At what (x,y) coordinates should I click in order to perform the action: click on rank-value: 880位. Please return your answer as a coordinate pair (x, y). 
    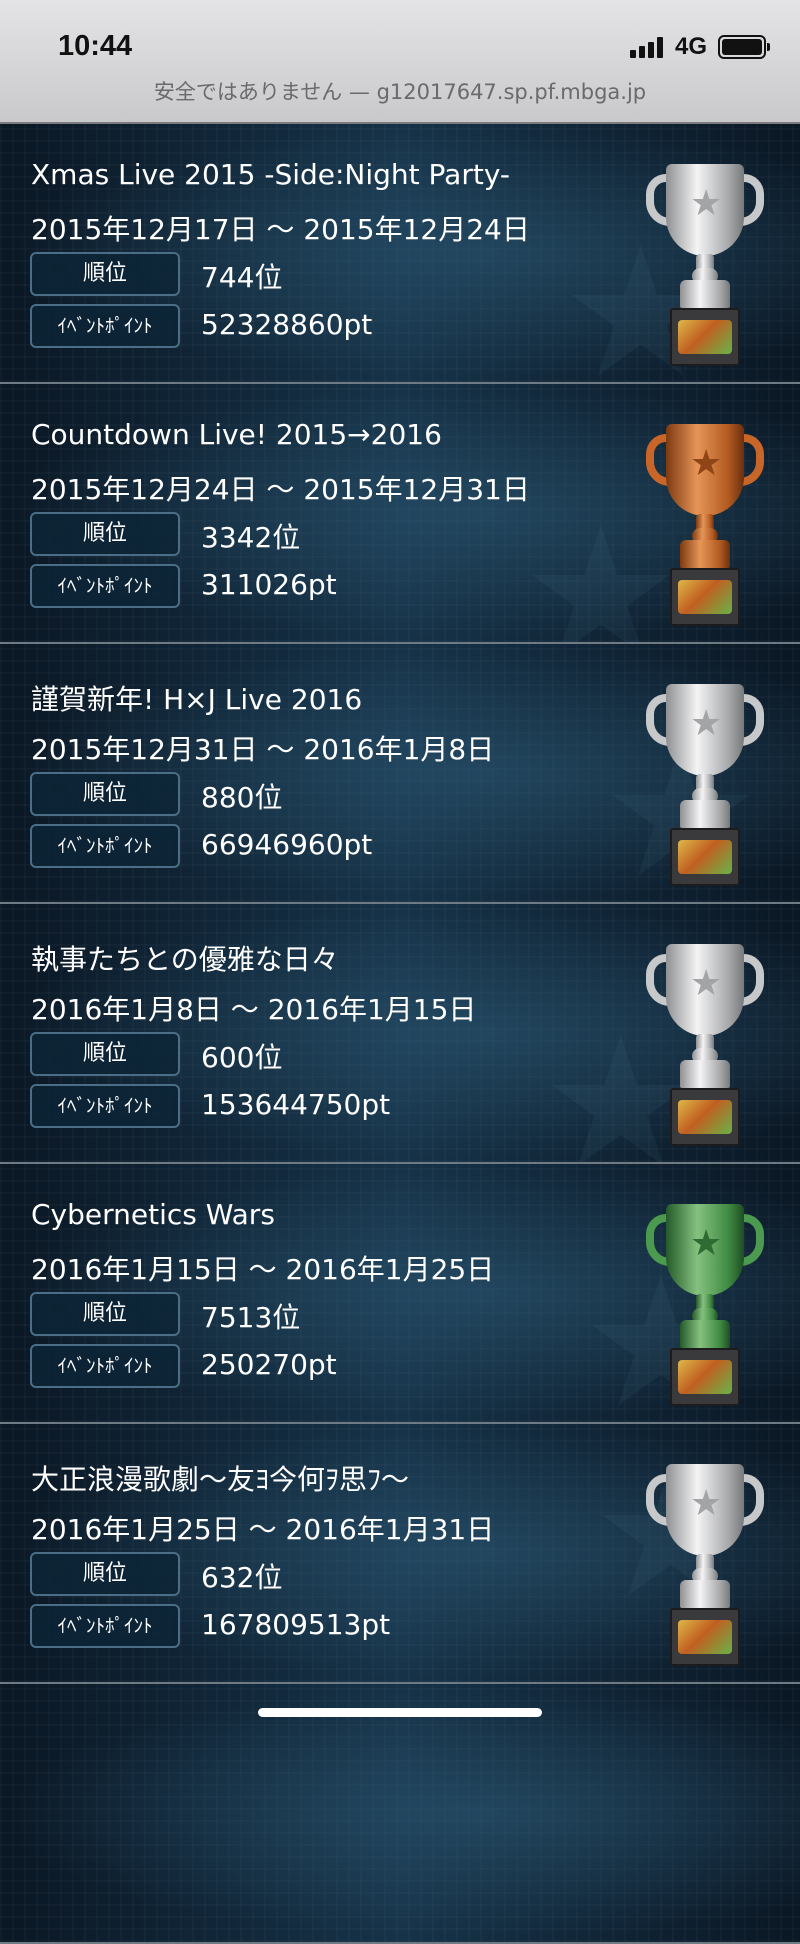
    Looking at the image, I should click on (242, 797).